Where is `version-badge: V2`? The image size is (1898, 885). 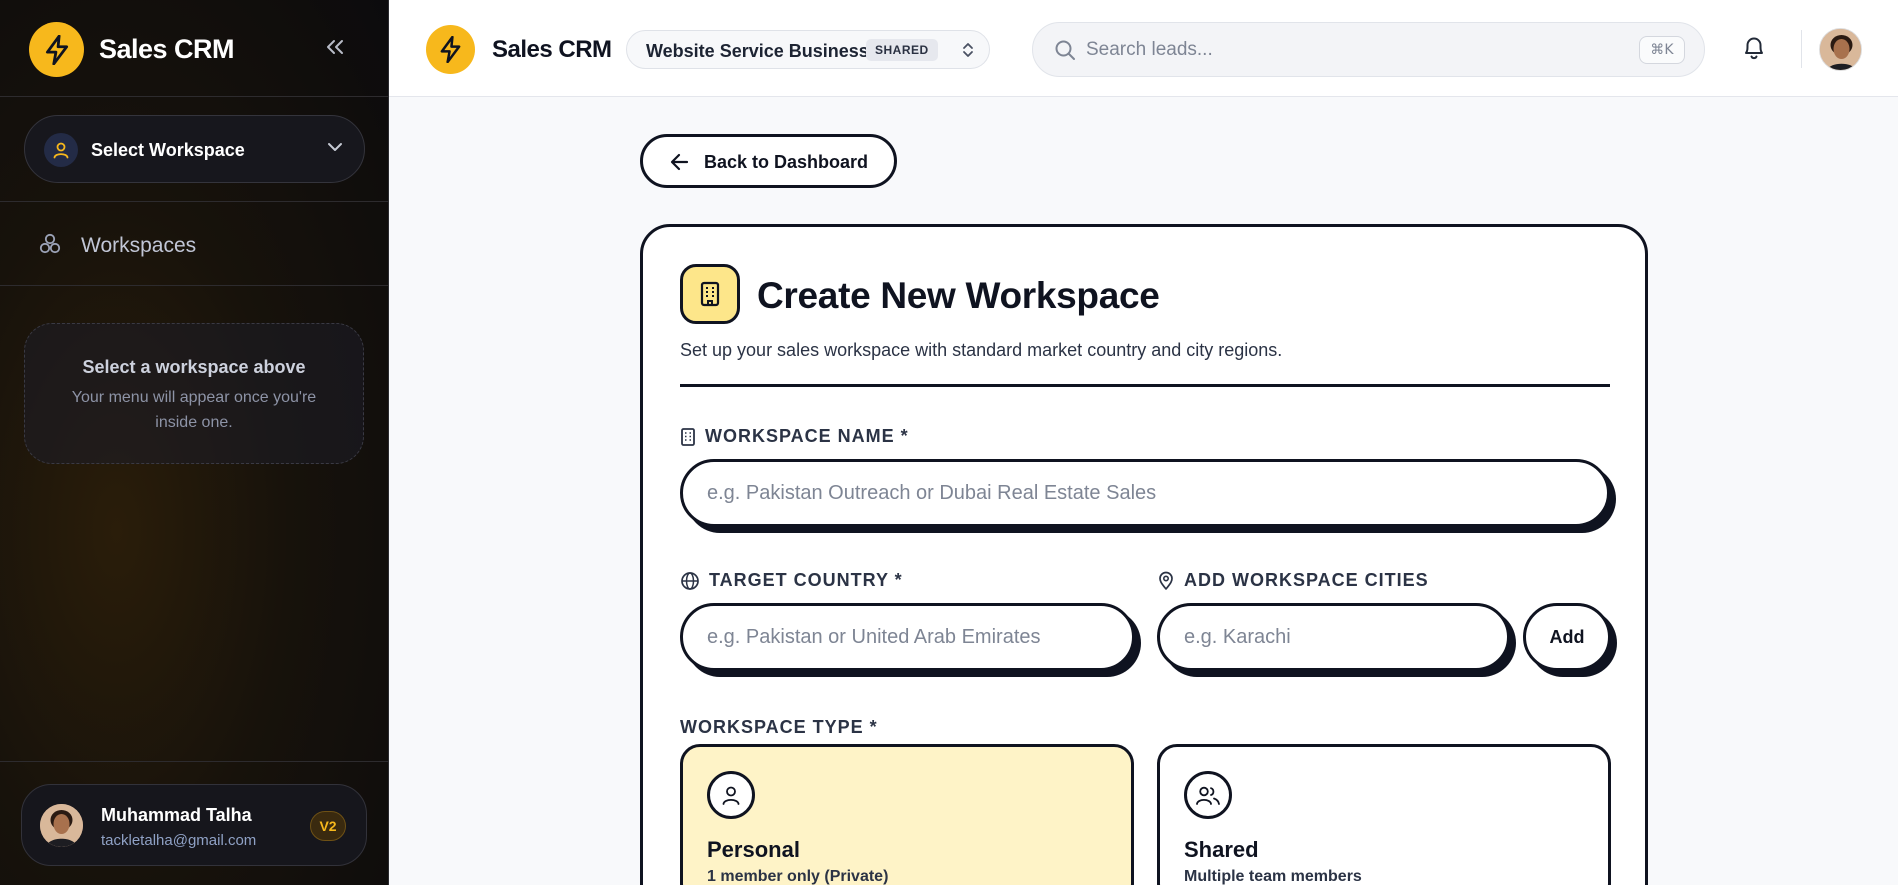 version-badge: V2 is located at coordinates (328, 826).